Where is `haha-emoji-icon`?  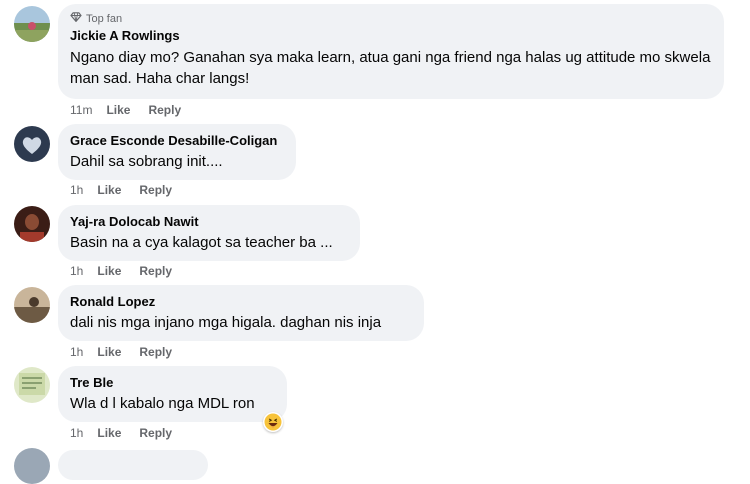
haha-emoji-icon is located at coordinates (273, 422).